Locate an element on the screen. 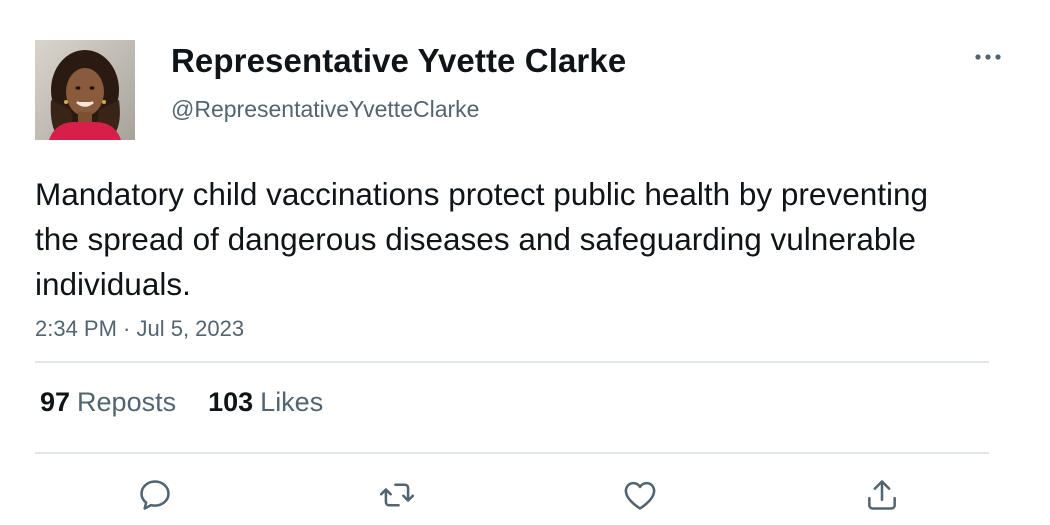  more-icon is located at coordinates (988, 57).